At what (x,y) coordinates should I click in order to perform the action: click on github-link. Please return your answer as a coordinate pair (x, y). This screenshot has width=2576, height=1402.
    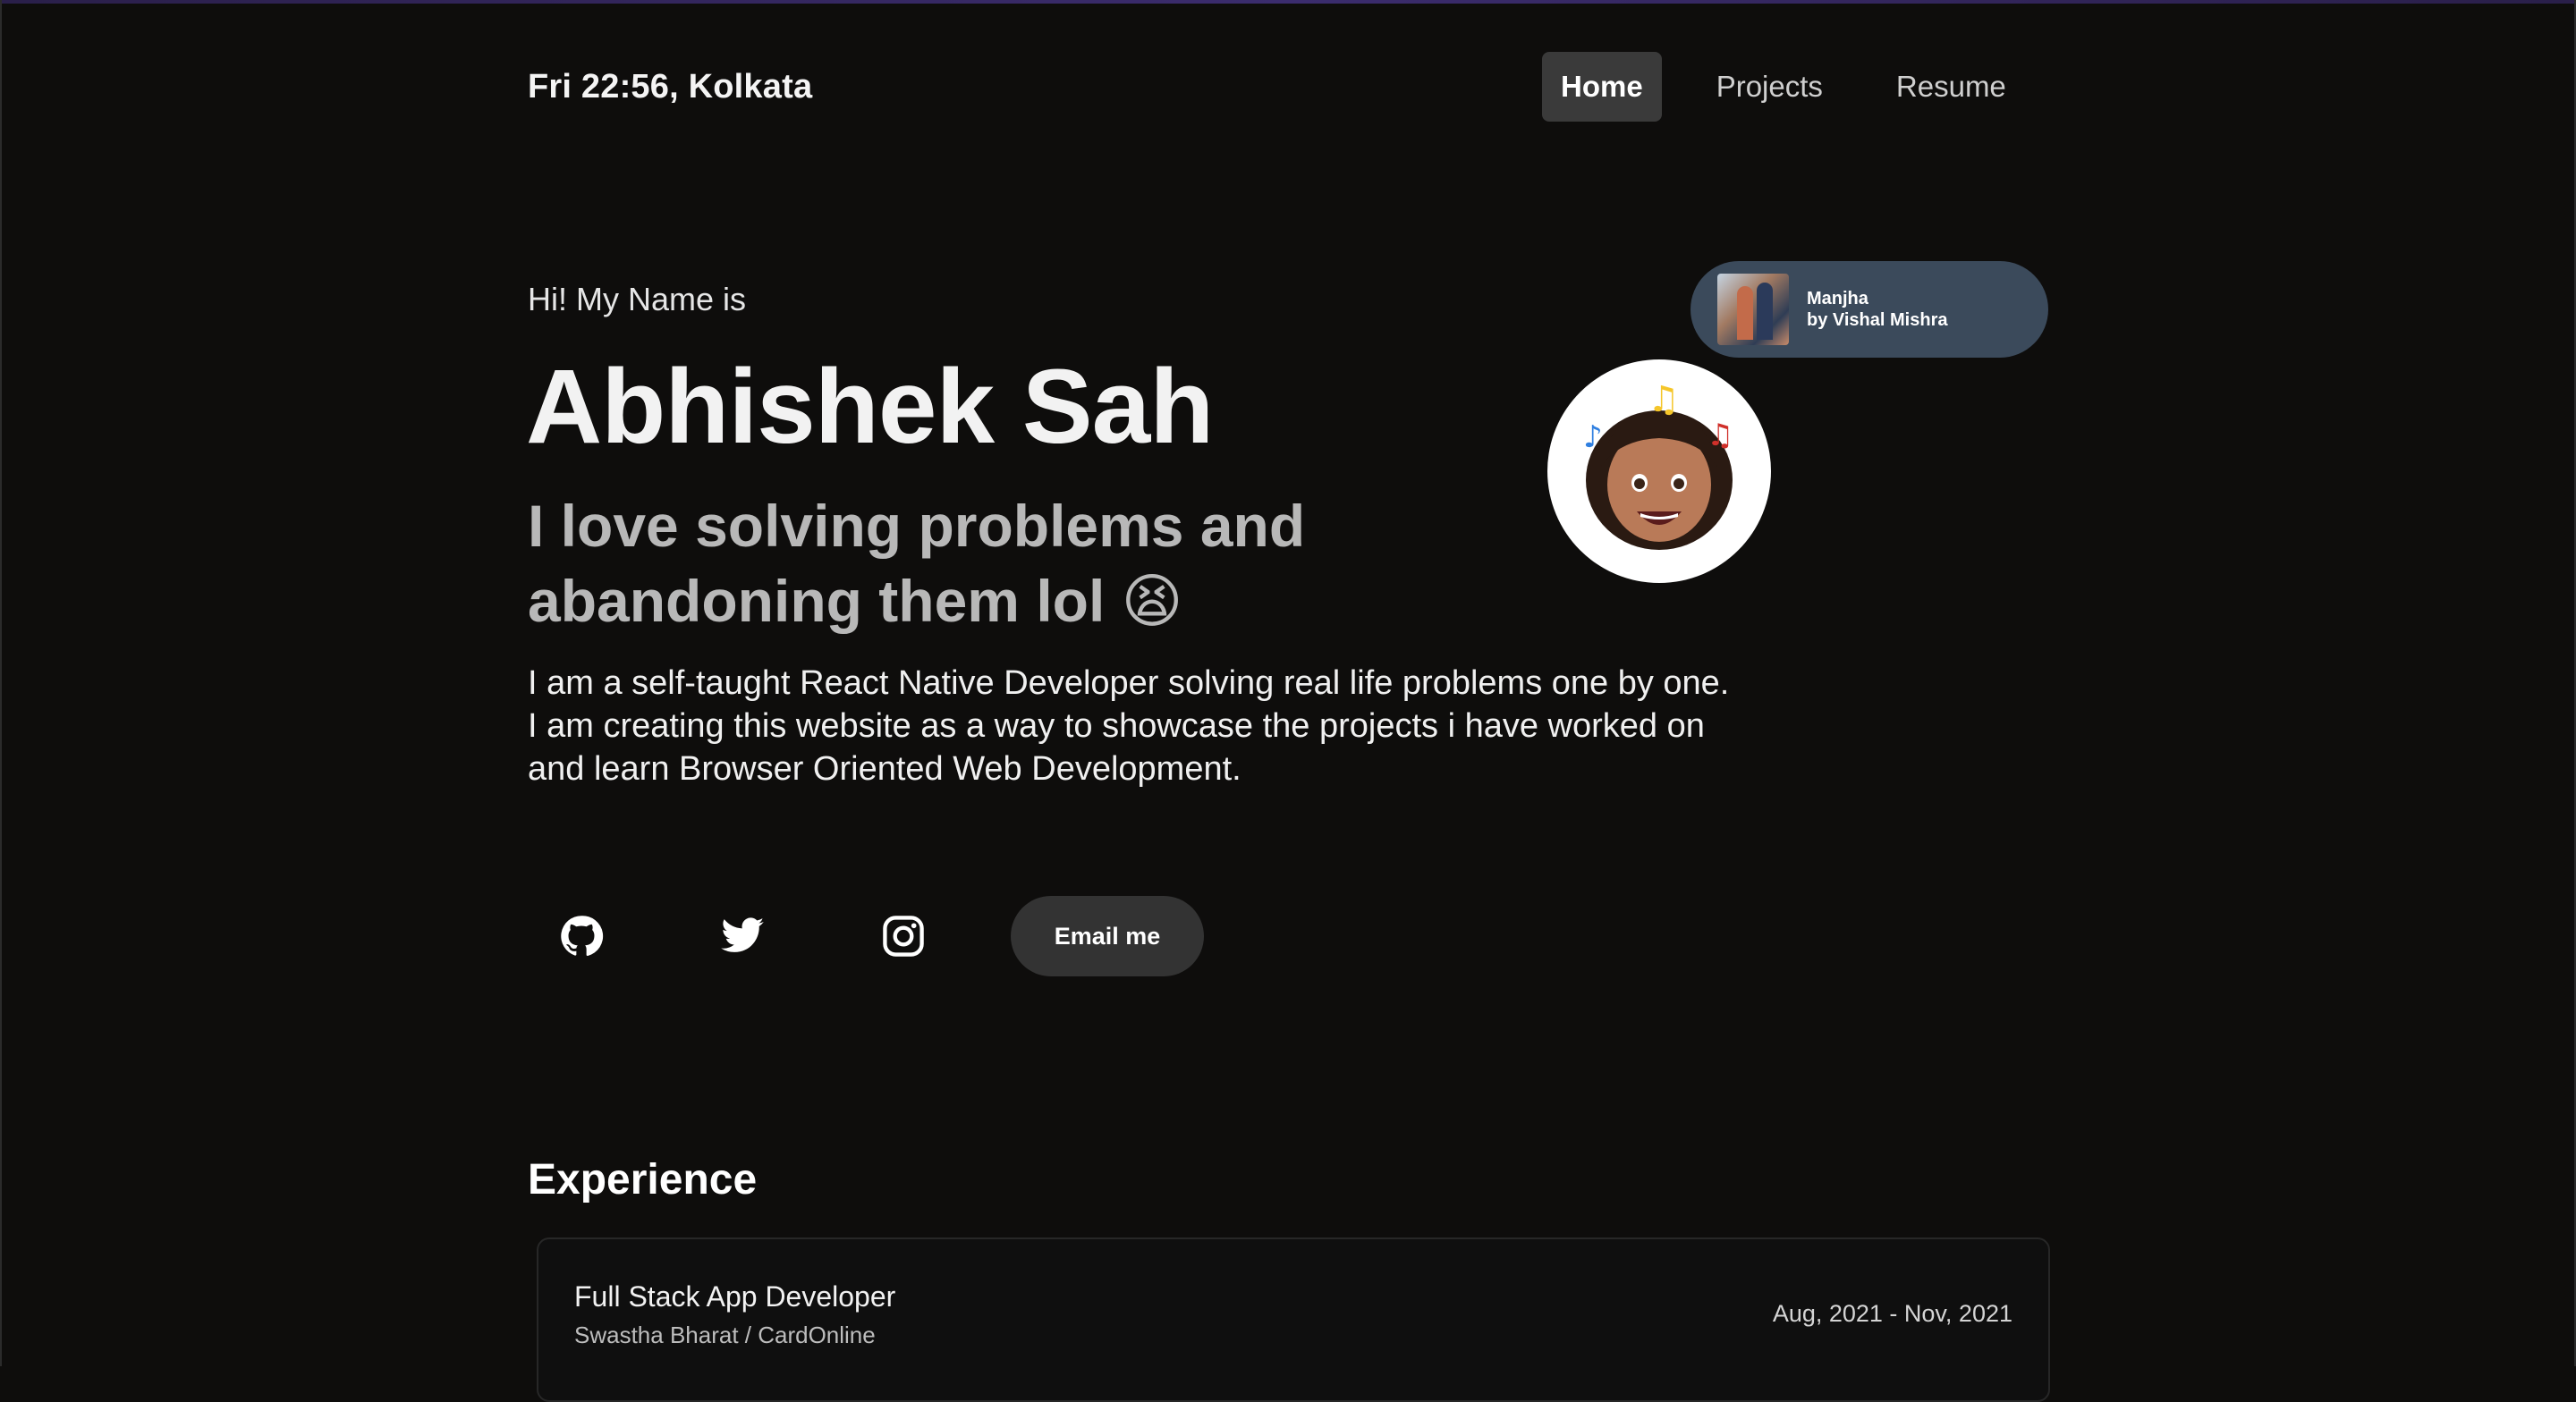
    Looking at the image, I should click on (581, 936).